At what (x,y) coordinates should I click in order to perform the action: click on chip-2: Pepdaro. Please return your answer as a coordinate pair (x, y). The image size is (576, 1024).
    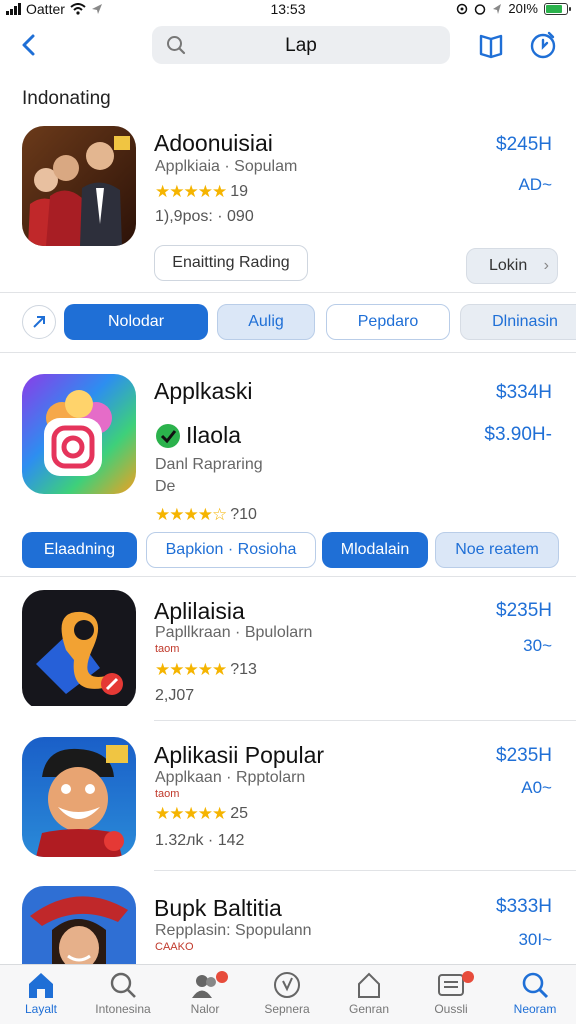
    Looking at the image, I should click on (388, 322).